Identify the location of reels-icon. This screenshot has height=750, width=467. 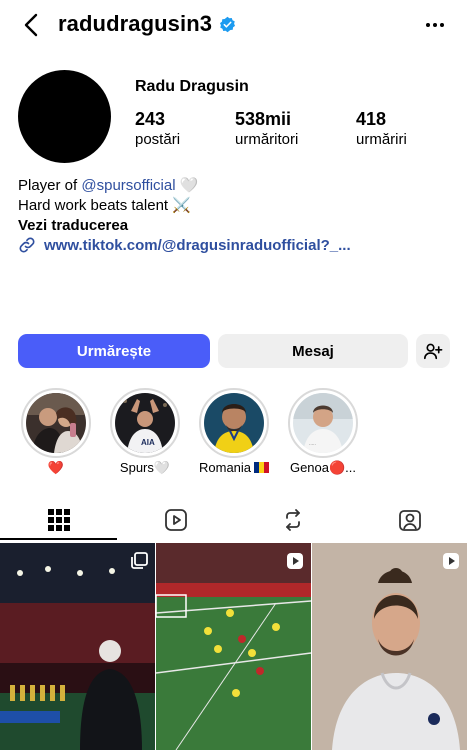
(175, 520).